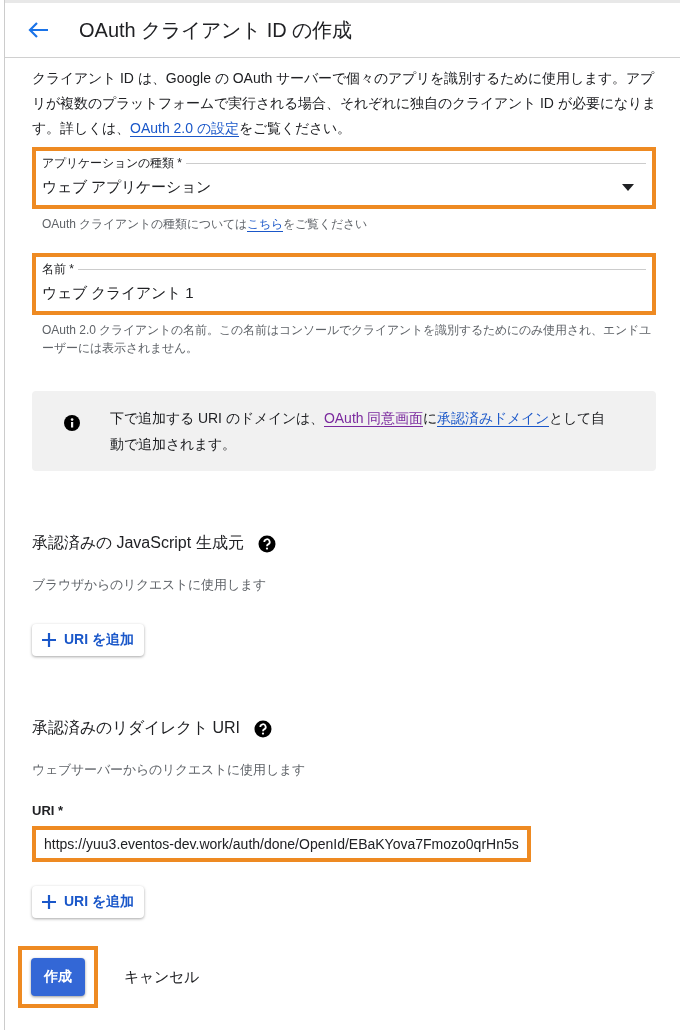  What do you see at coordinates (58, 269) in the screenshot?
I see `field-label: 名前 *` at bounding box center [58, 269].